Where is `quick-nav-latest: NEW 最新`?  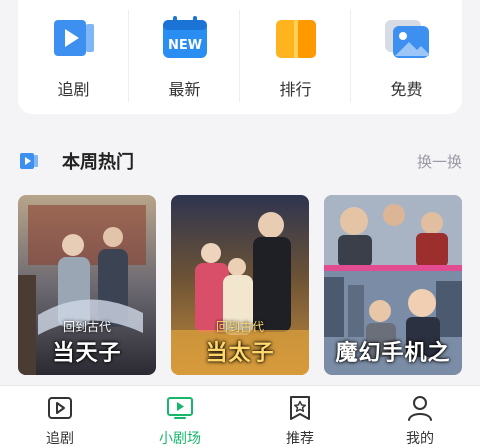
quick-nav-latest: NEW 最新 is located at coordinates (184, 57).